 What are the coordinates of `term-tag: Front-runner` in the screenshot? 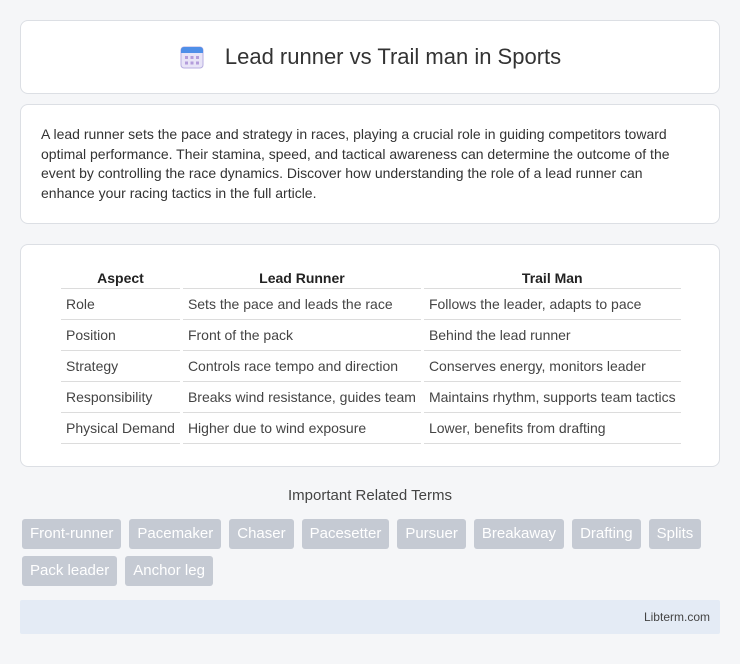 It's located at (72, 534).